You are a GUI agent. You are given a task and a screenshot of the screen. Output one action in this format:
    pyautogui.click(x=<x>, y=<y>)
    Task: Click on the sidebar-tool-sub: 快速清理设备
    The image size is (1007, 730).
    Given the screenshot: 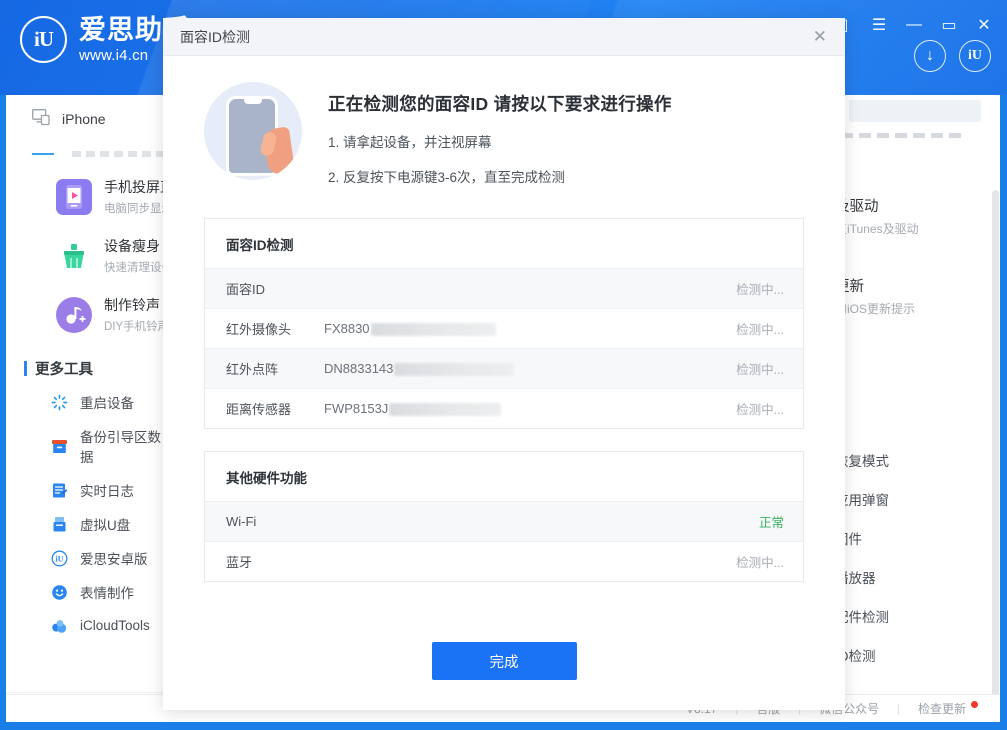 What is the action you would take?
    pyautogui.click(x=138, y=268)
    